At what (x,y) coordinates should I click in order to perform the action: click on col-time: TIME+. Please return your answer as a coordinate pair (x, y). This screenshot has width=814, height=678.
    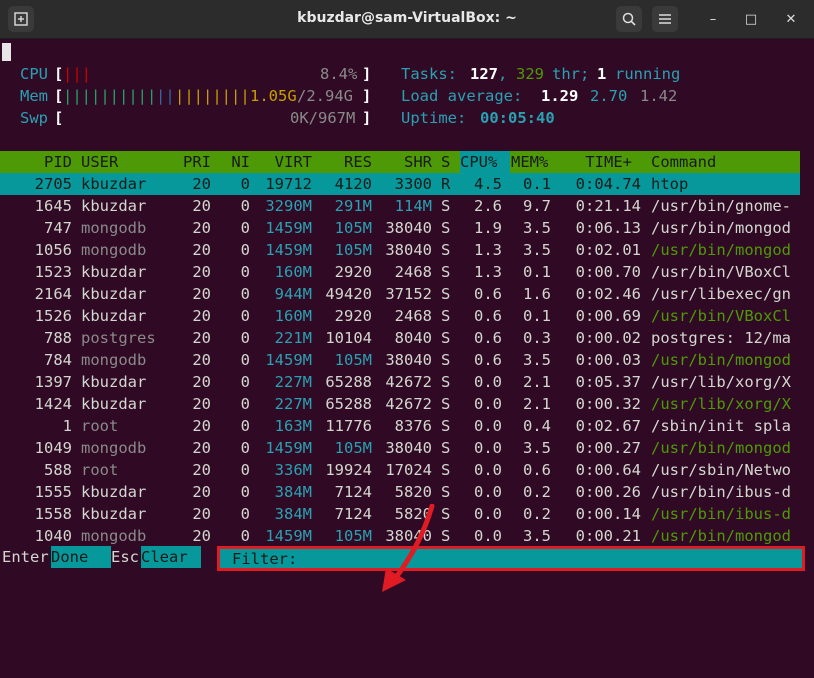
    Looking at the image, I should click on (597, 162).